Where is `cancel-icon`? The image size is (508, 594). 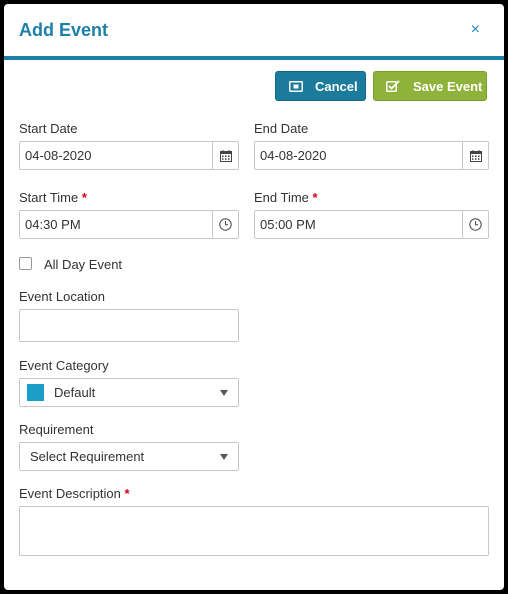 cancel-icon is located at coordinates (296, 86).